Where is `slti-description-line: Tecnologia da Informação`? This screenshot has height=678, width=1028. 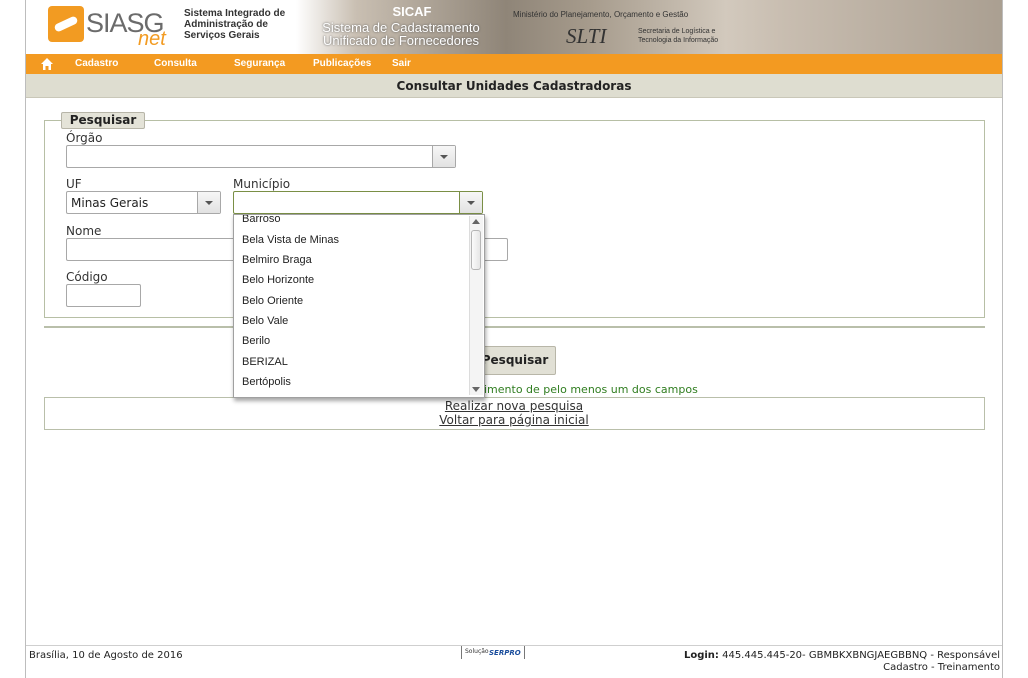 slti-description-line: Tecnologia da Informação is located at coordinates (678, 40).